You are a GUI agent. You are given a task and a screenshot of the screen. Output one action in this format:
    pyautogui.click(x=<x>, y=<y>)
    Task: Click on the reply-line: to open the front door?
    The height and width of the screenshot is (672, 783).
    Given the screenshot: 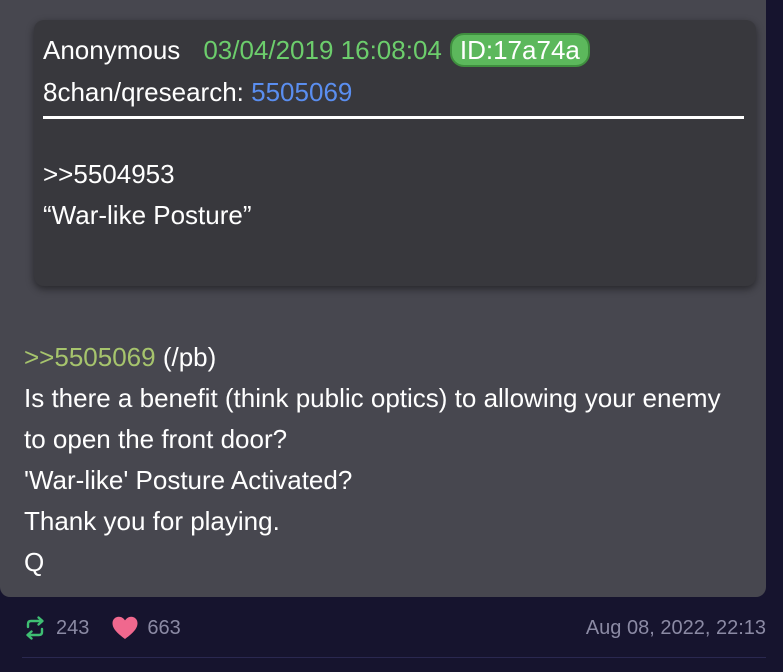 What is the action you would take?
    pyautogui.click(x=156, y=439)
    